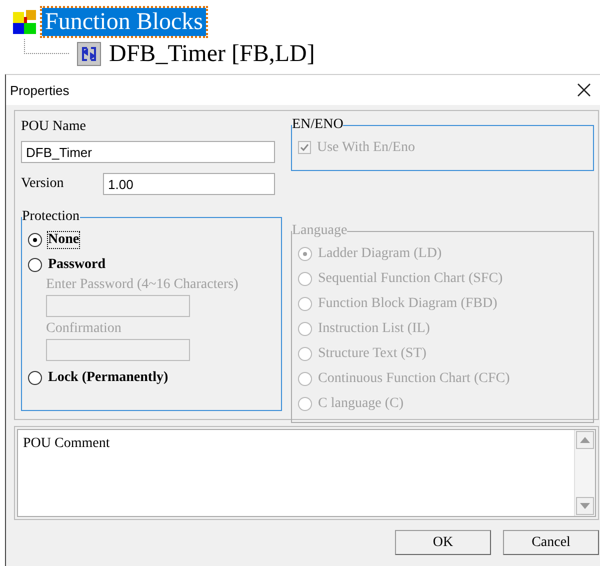 The image size is (600, 566). What do you see at coordinates (584, 90) in the screenshot?
I see `close-icon` at bounding box center [584, 90].